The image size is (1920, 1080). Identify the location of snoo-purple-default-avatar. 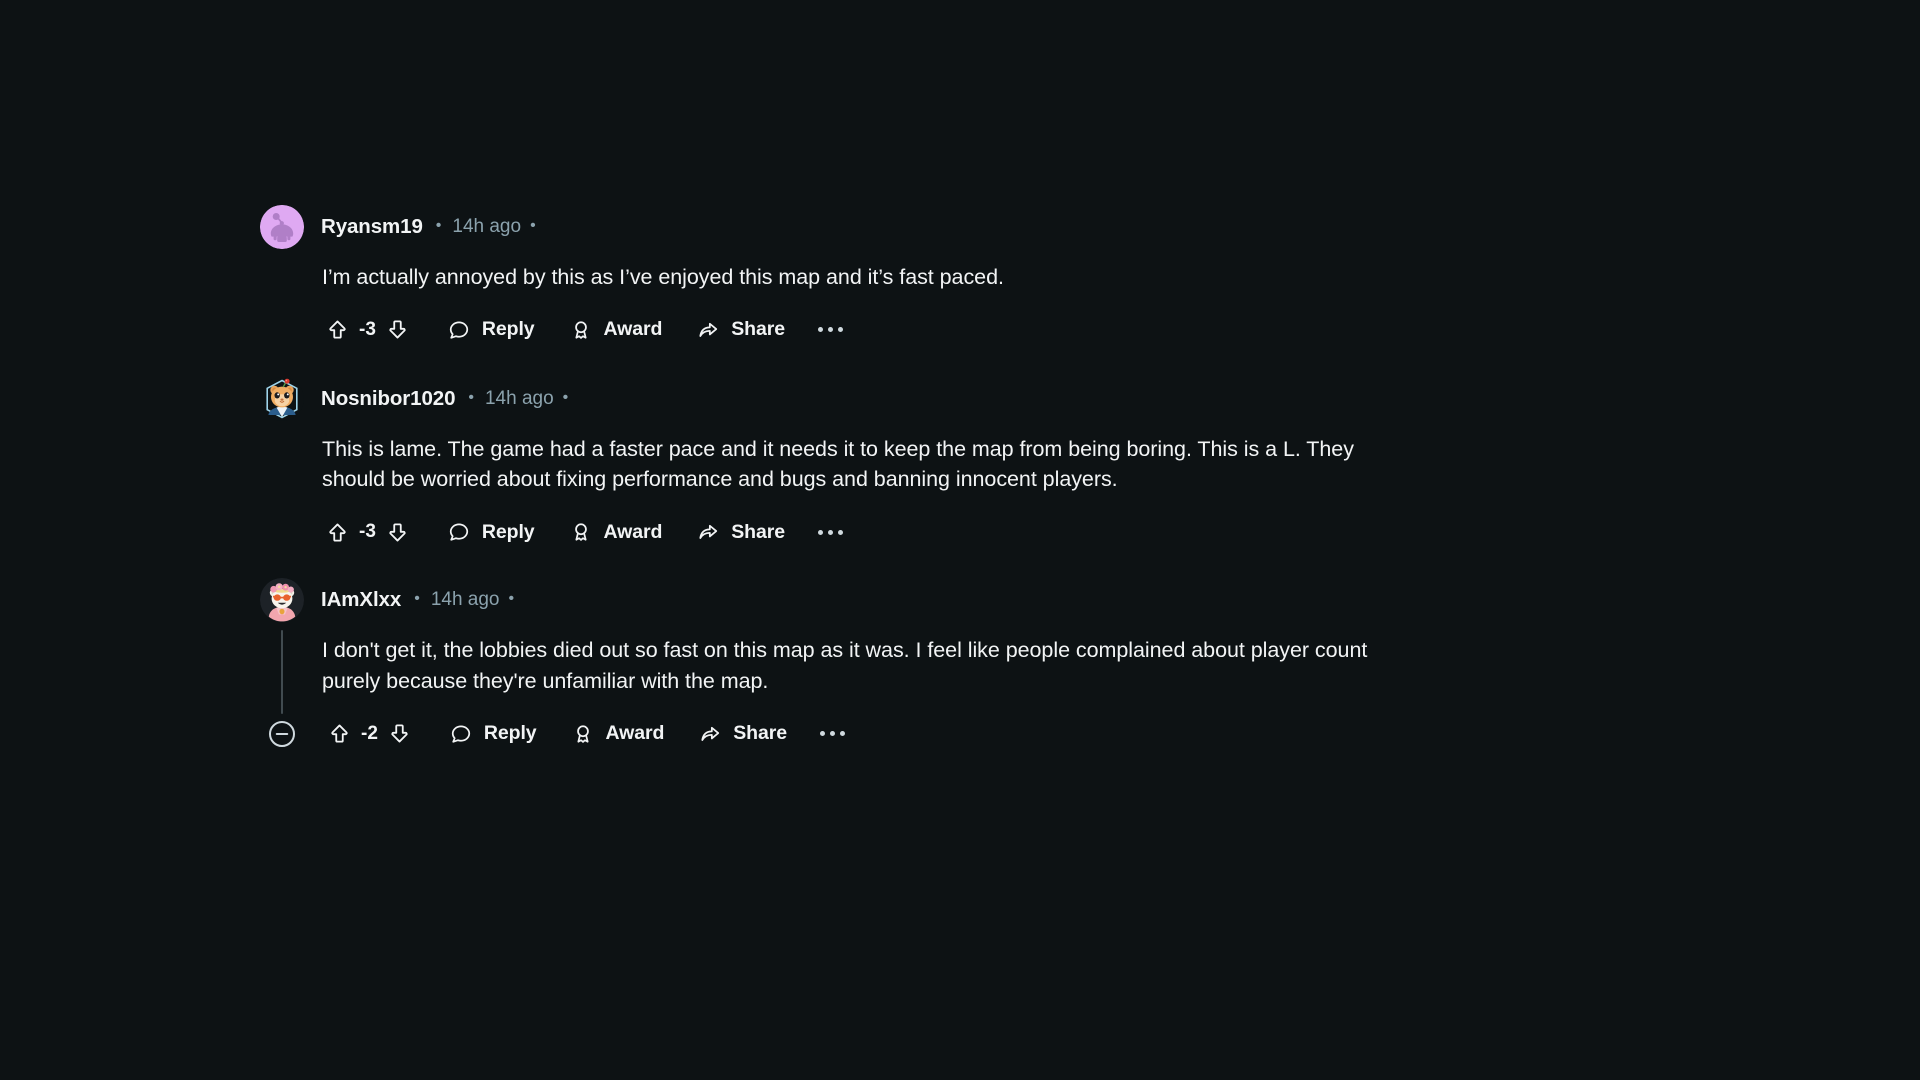
(282, 227).